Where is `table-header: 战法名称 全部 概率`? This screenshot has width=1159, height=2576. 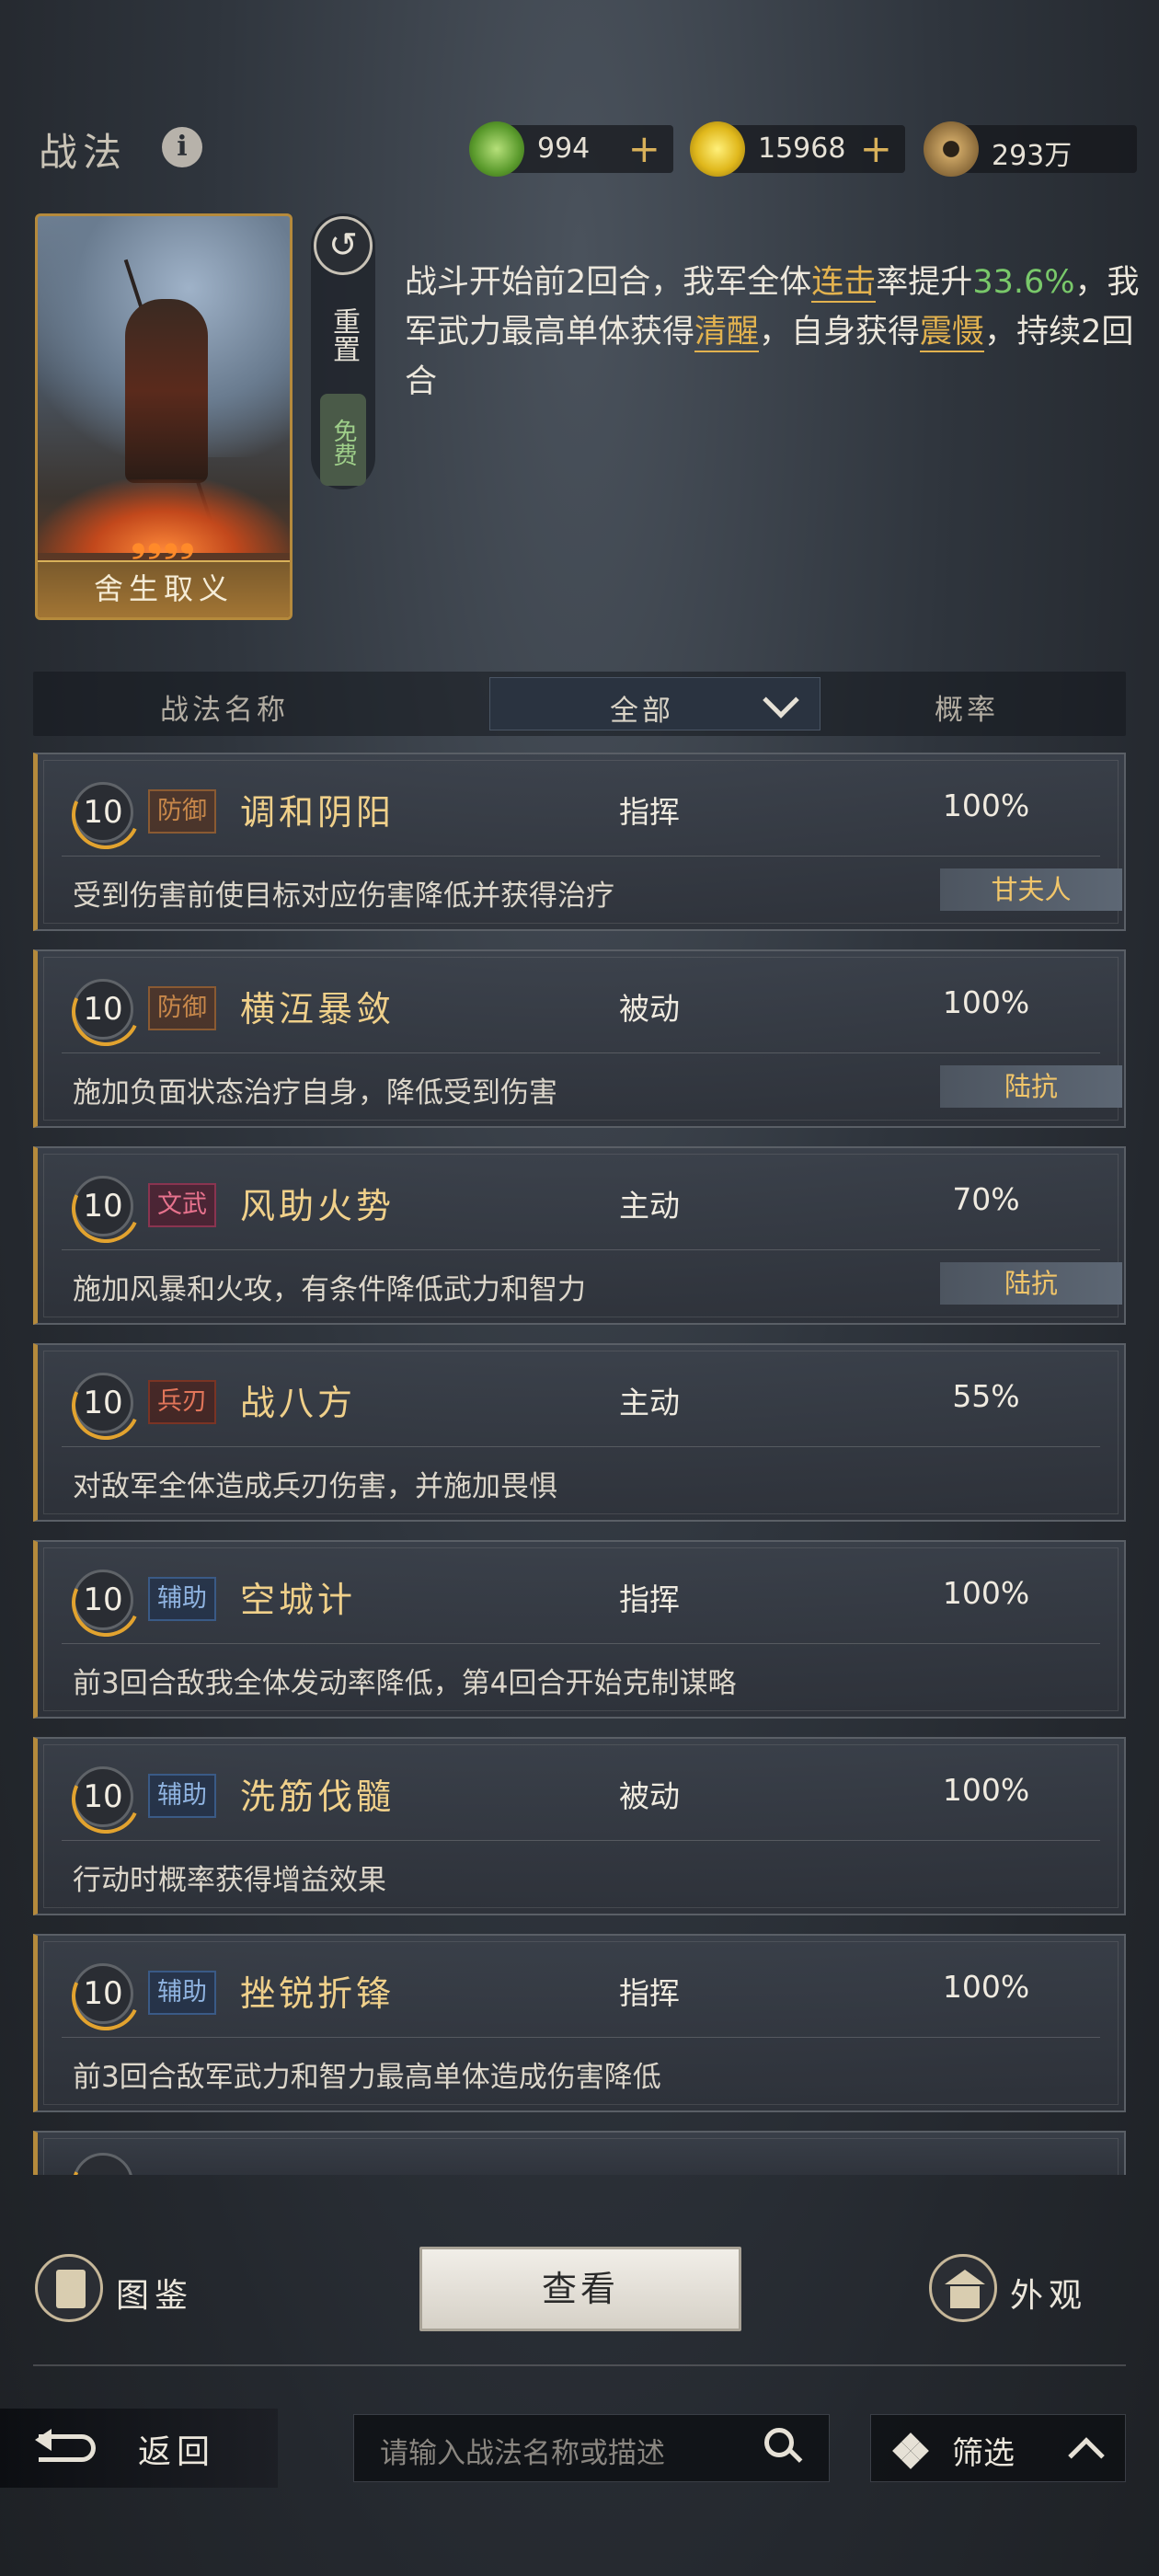
table-header: 战法名称 全部 概率 is located at coordinates (579, 704).